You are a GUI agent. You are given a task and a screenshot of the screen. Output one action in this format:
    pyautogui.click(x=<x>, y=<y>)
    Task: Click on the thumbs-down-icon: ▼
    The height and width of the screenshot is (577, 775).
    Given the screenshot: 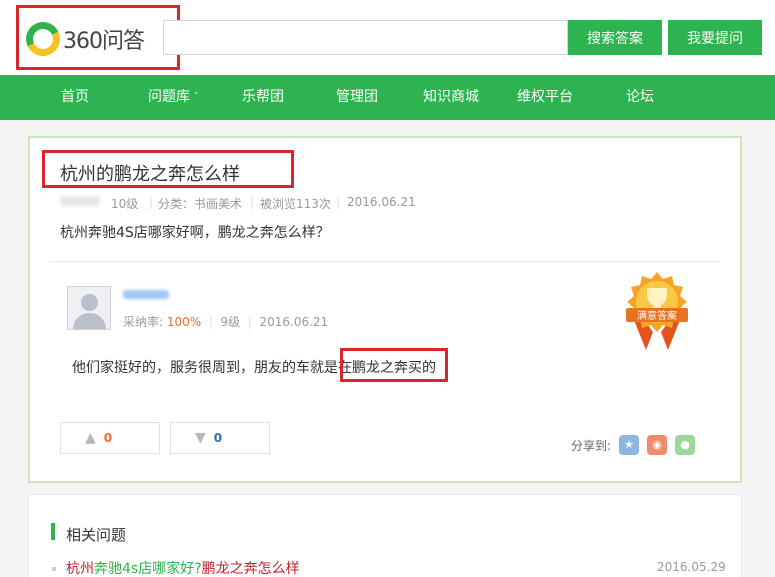 What is the action you would take?
    pyautogui.click(x=200, y=438)
    